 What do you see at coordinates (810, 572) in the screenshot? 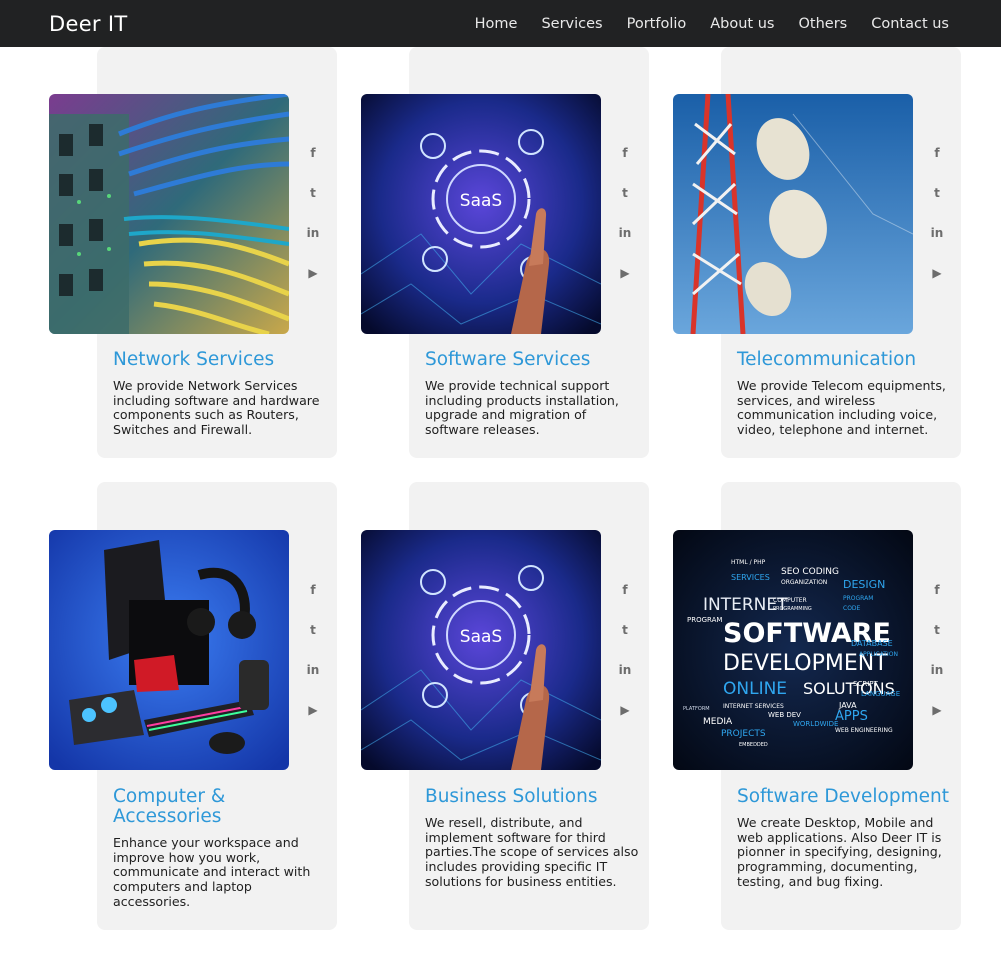
I see `wordcloud-word: SEO CODING` at bounding box center [810, 572].